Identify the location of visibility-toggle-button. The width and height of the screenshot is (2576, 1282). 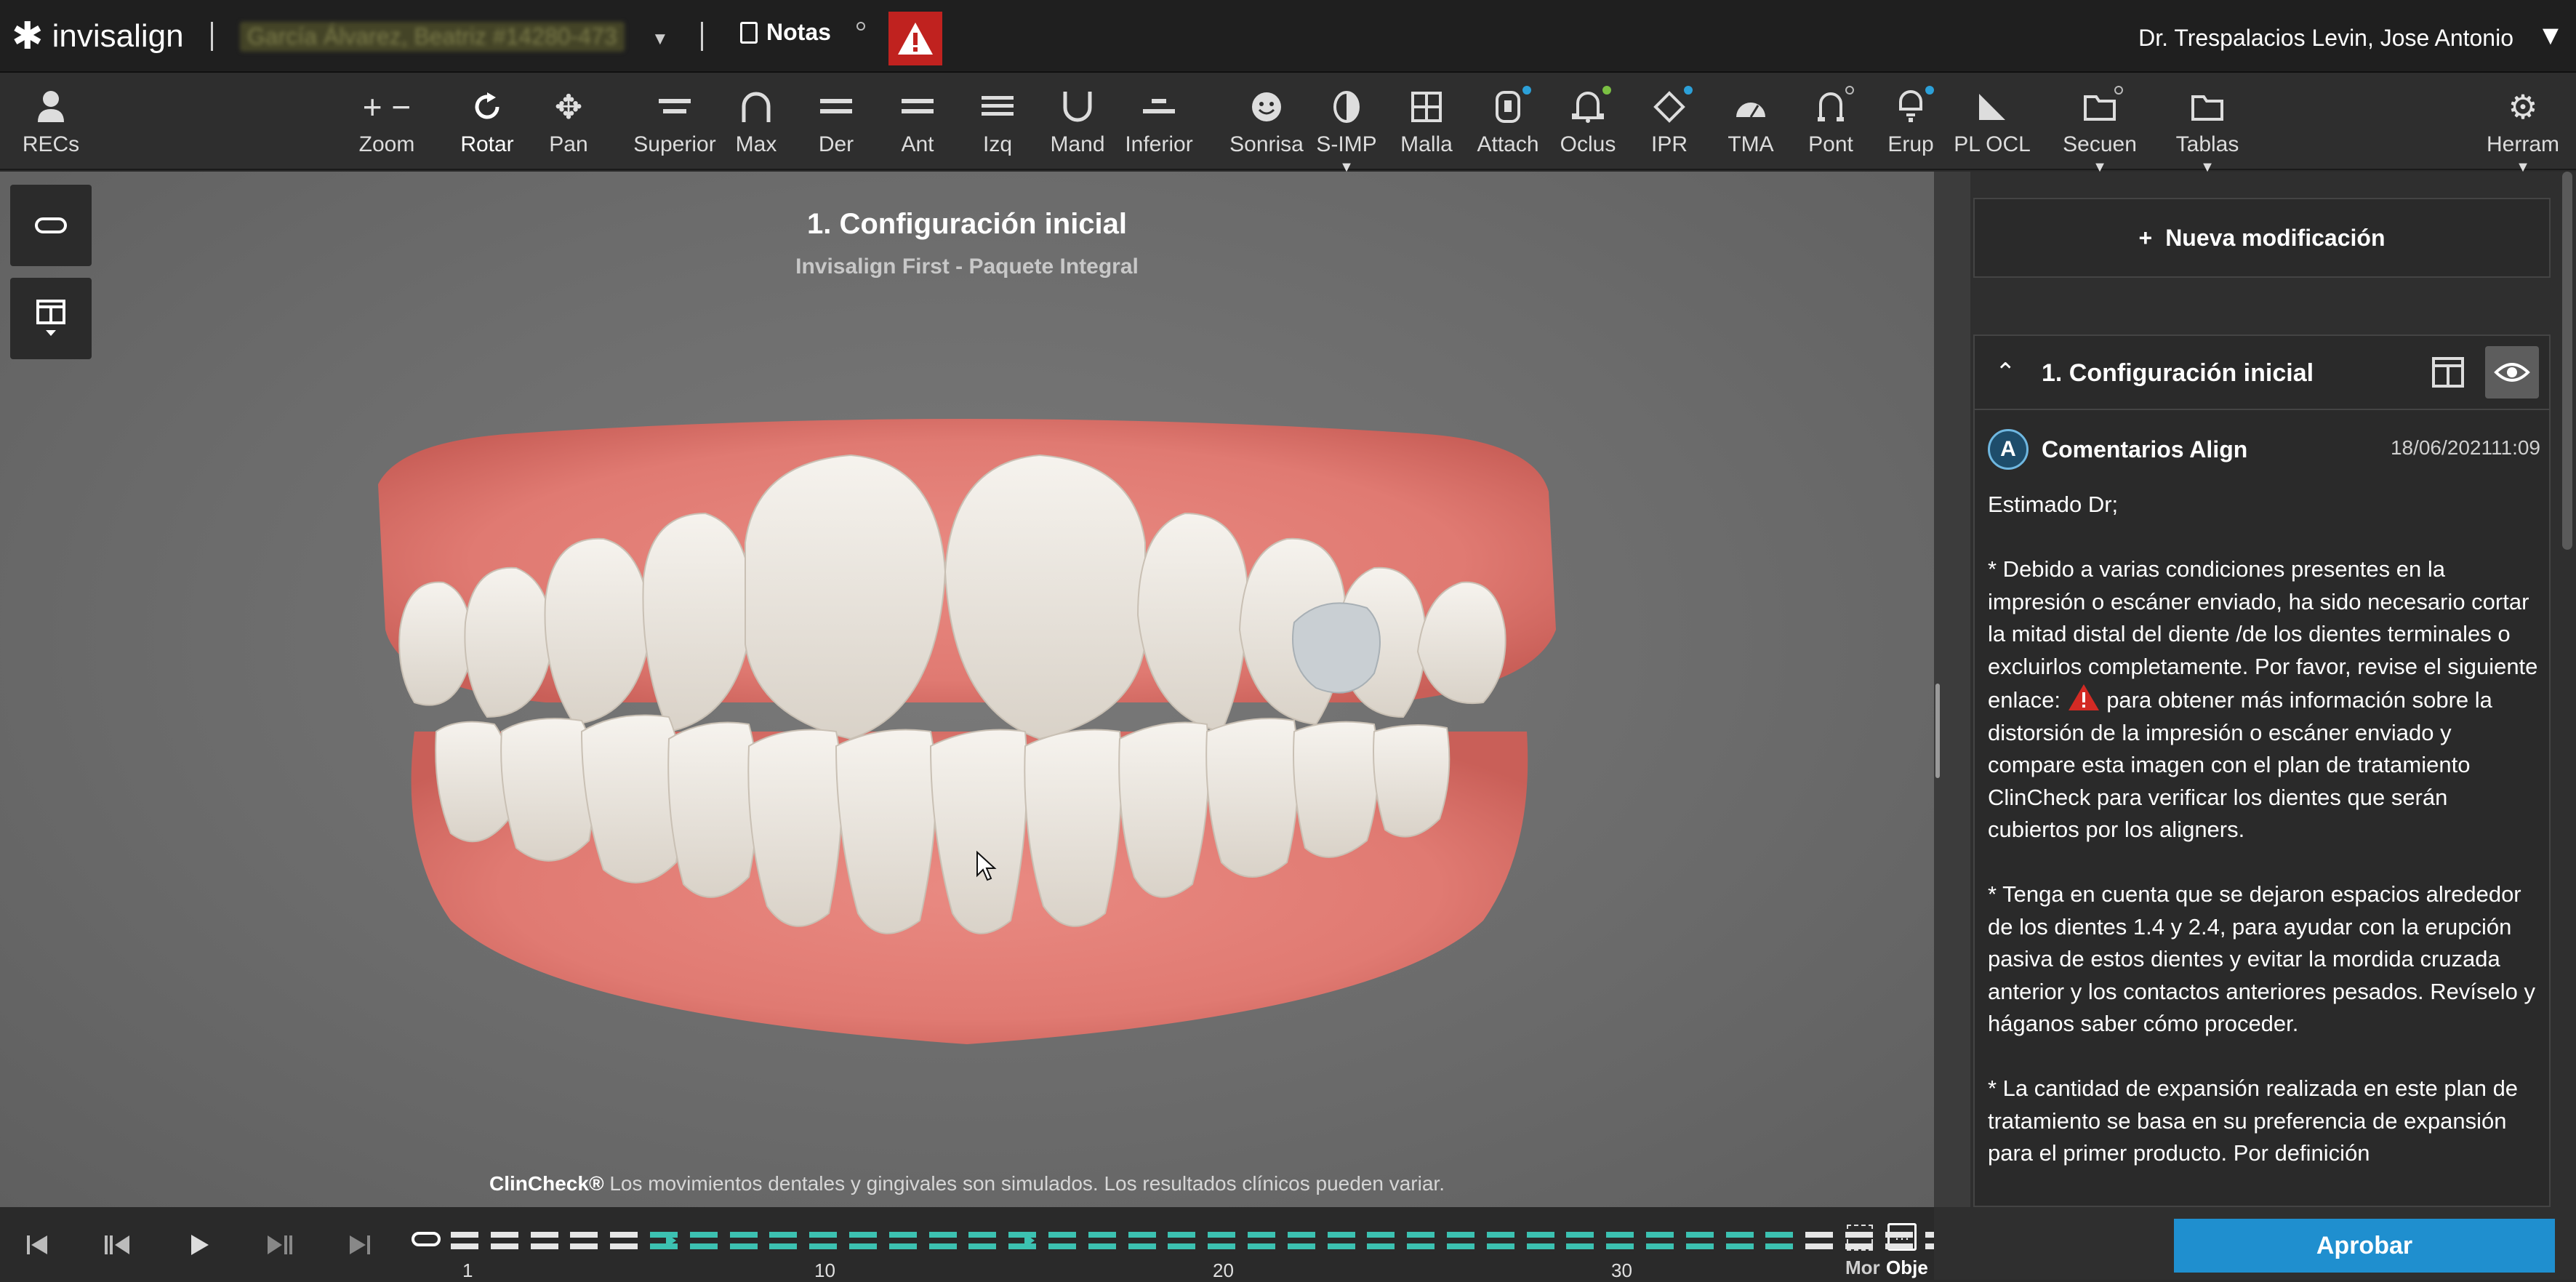
(2512, 372).